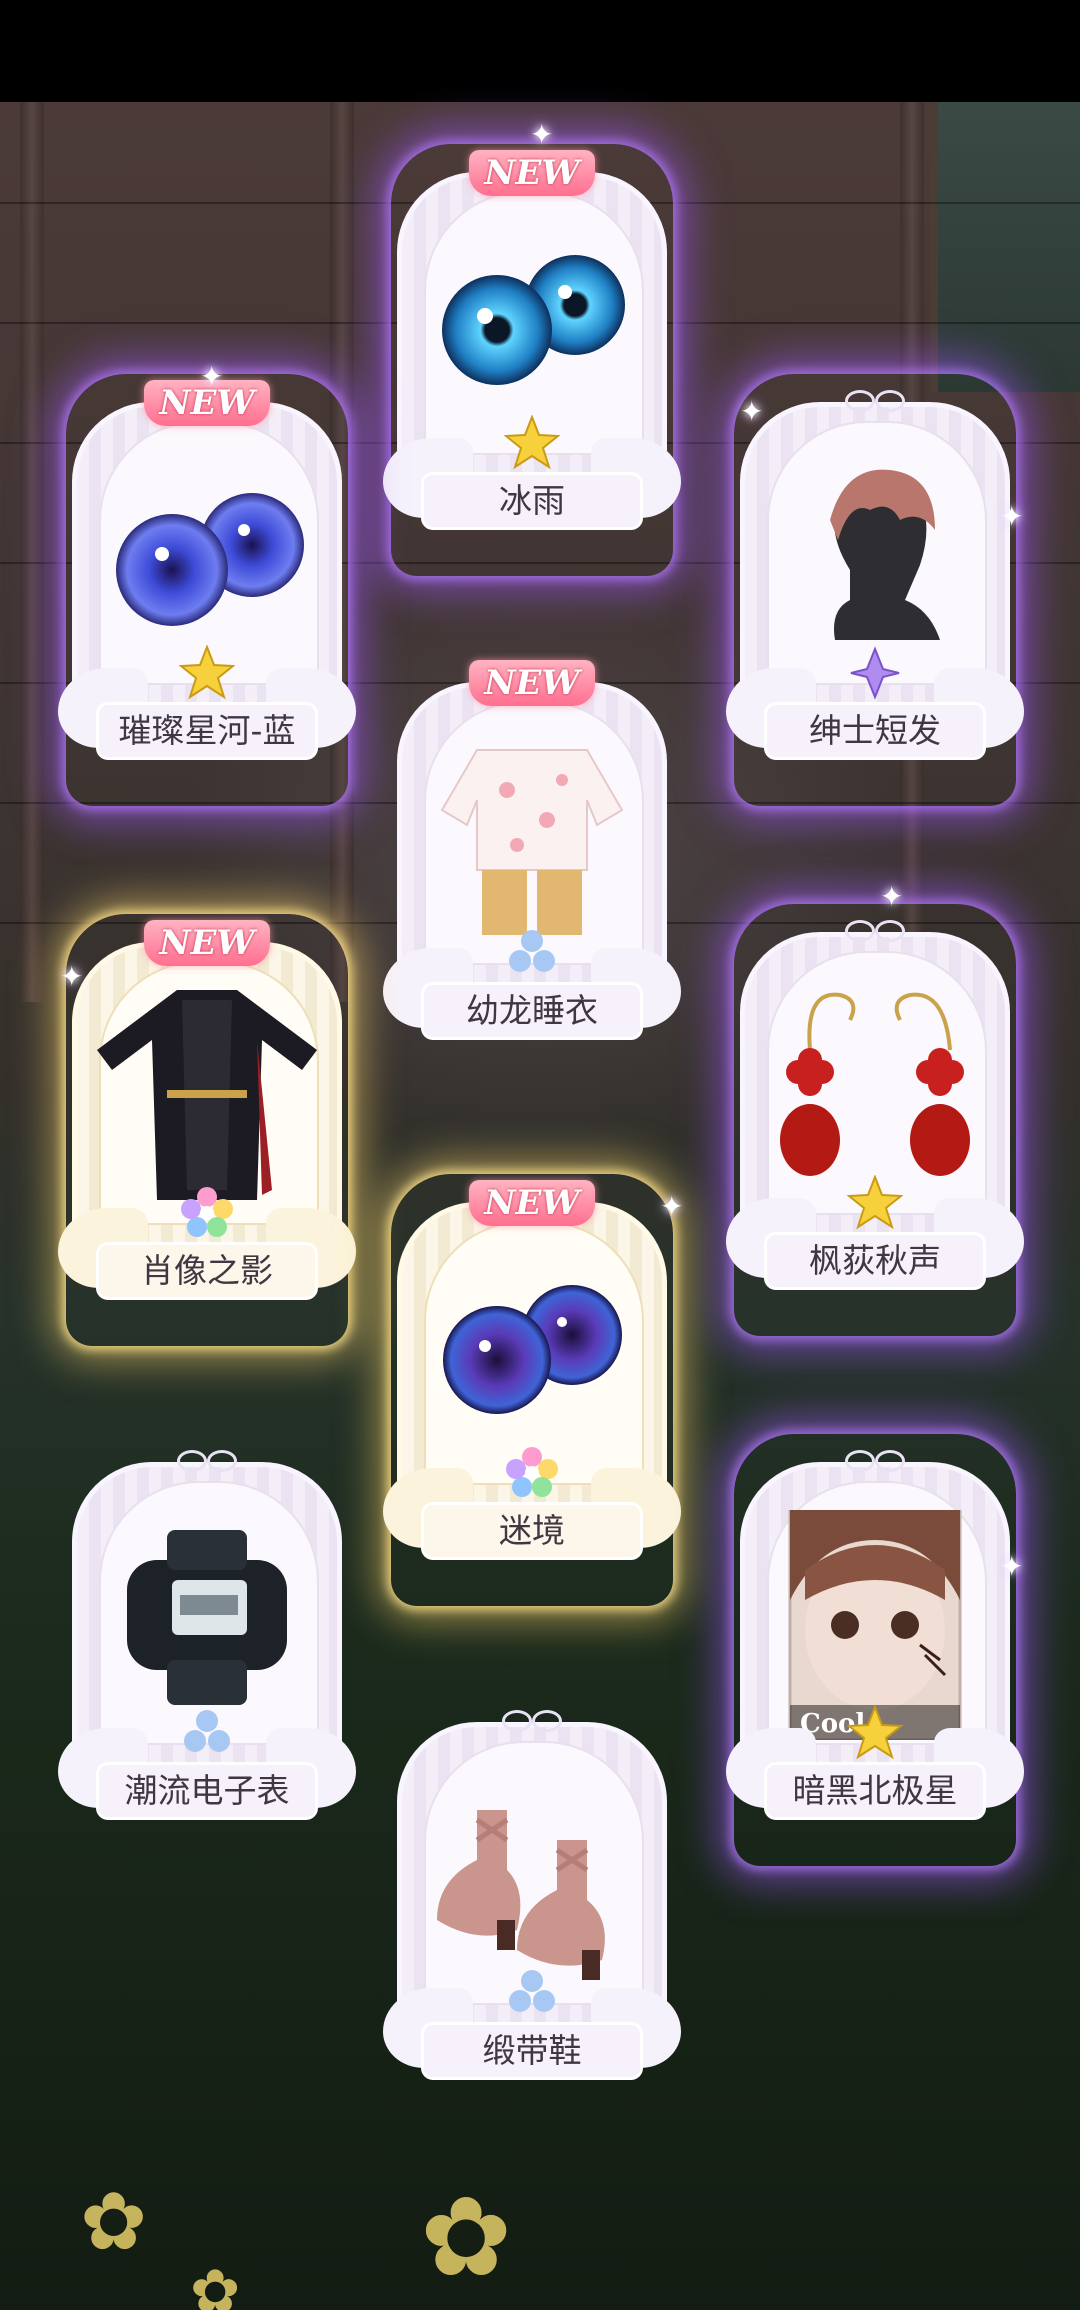 This screenshot has width=1080, height=2310. What do you see at coordinates (875, 590) in the screenshot?
I see `reward-card: 绅士短发` at bounding box center [875, 590].